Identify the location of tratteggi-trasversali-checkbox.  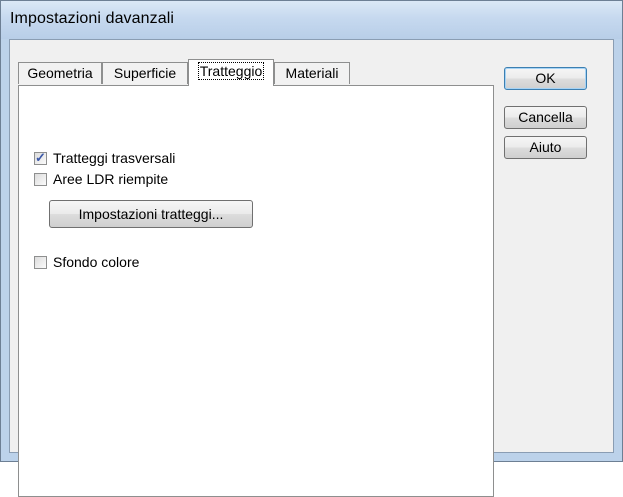
(40, 158).